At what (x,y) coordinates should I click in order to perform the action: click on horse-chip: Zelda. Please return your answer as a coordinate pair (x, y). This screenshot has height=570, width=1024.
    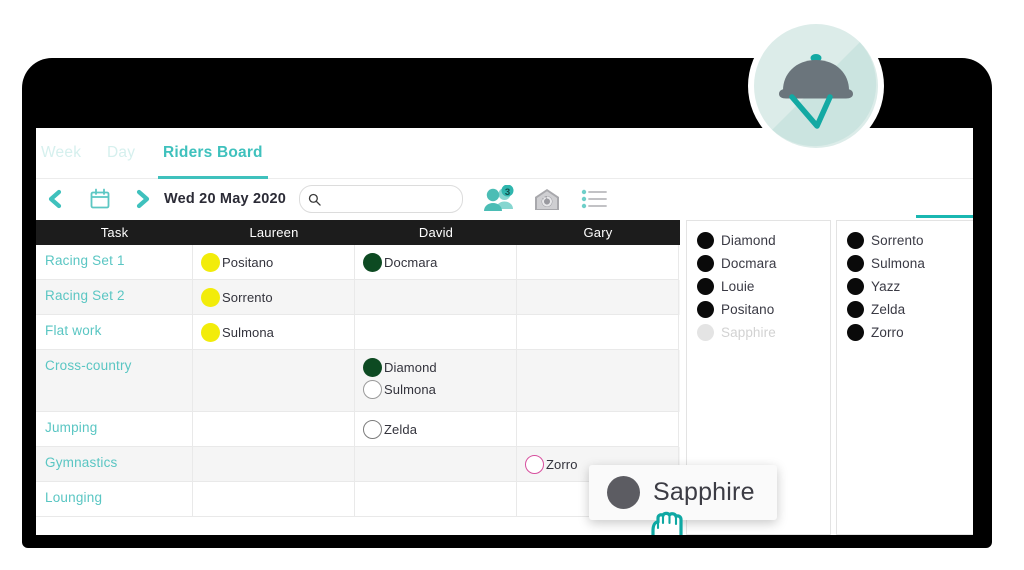
    Looking at the image, I should click on (439, 429).